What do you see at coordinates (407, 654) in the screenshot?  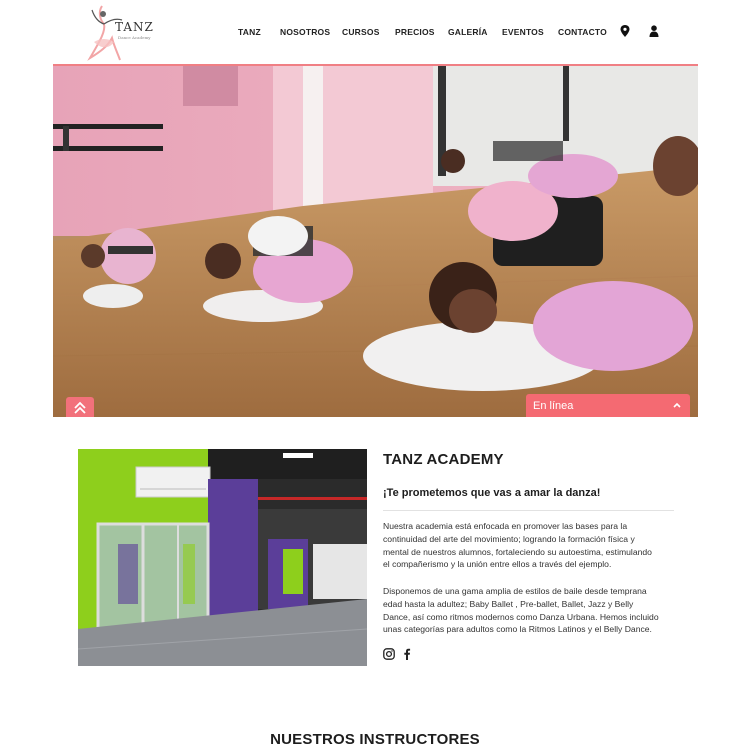 I see `facebook-icon` at bounding box center [407, 654].